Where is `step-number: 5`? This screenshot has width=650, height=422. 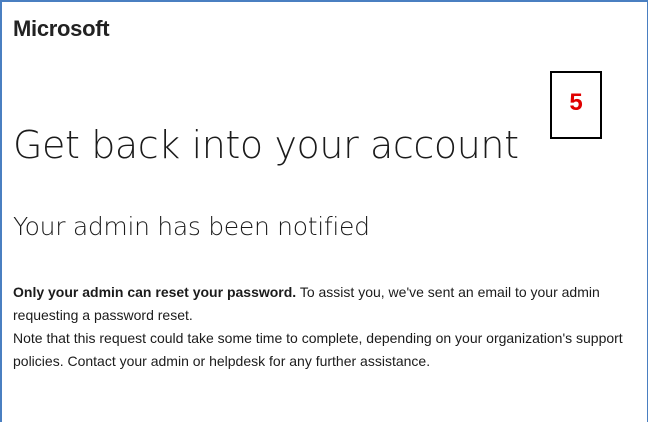 step-number: 5 is located at coordinates (576, 102).